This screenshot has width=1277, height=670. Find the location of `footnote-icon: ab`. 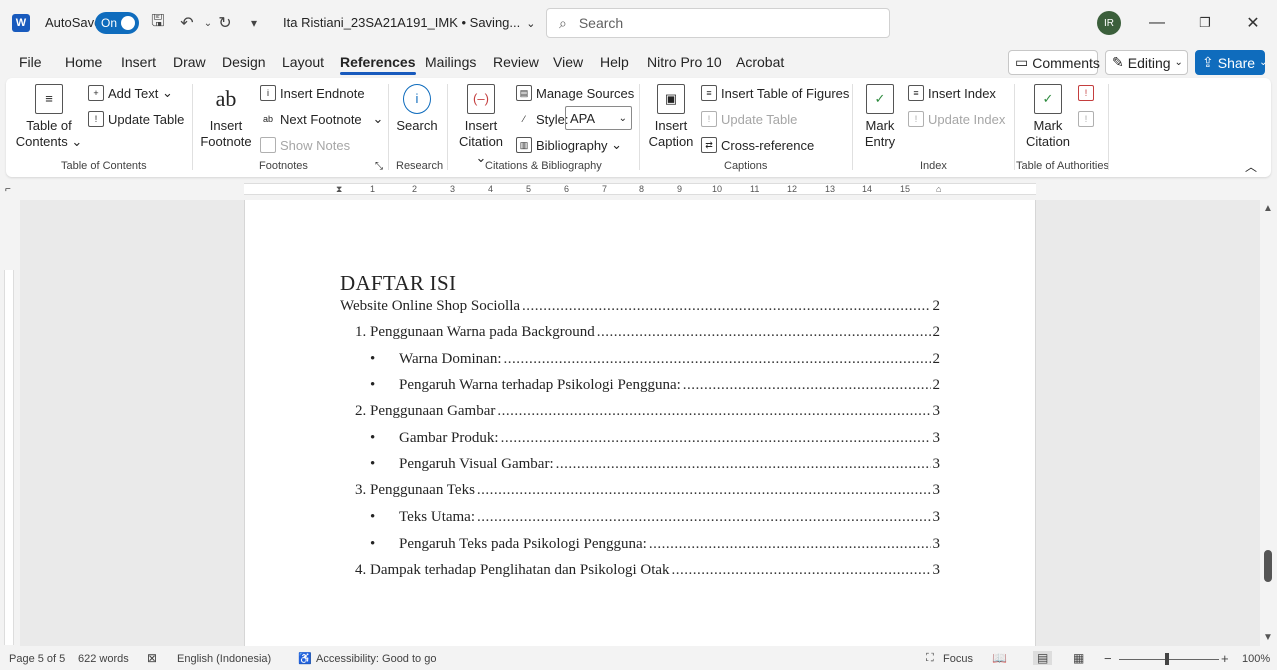

footnote-icon: ab is located at coordinates (226, 98).